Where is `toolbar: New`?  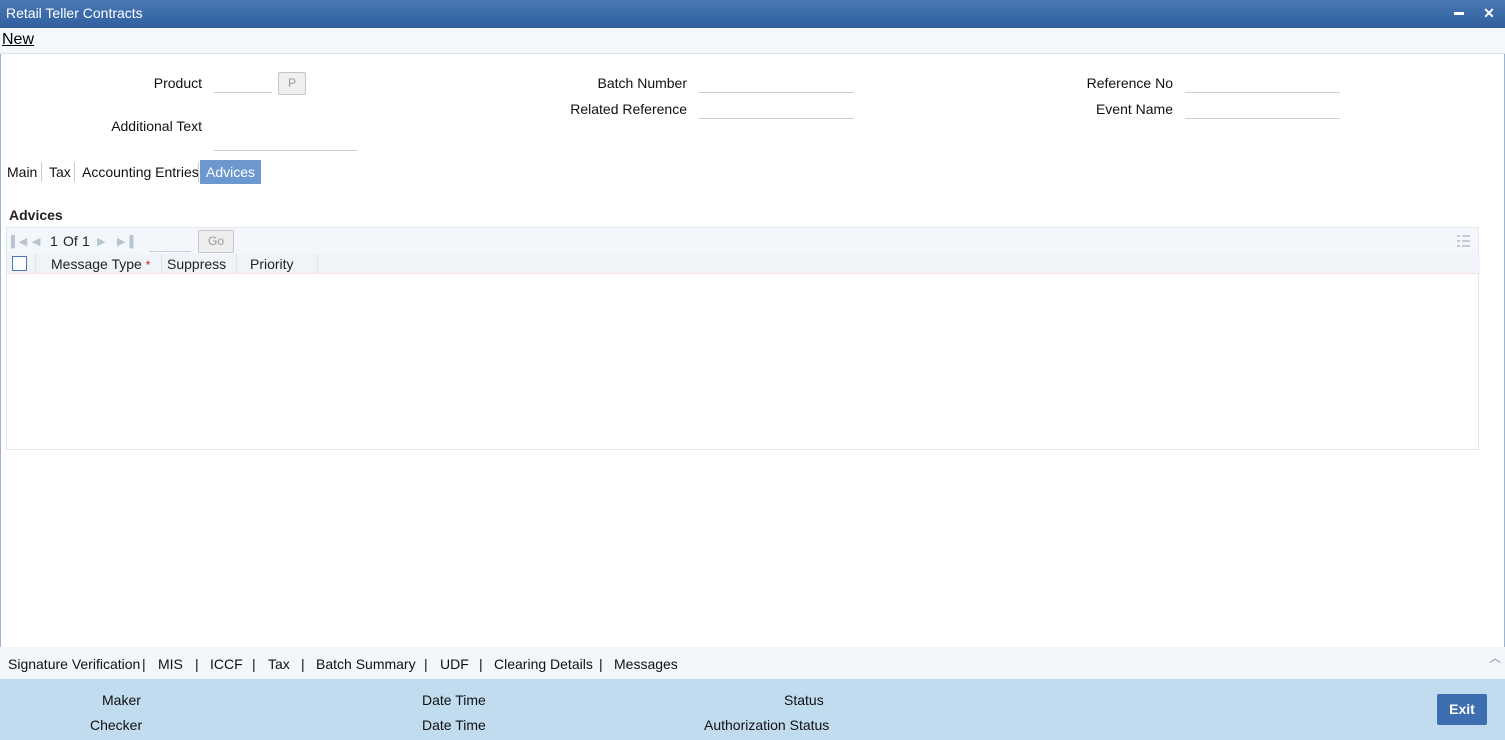
toolbar: New is located at coordinates (752, 41).